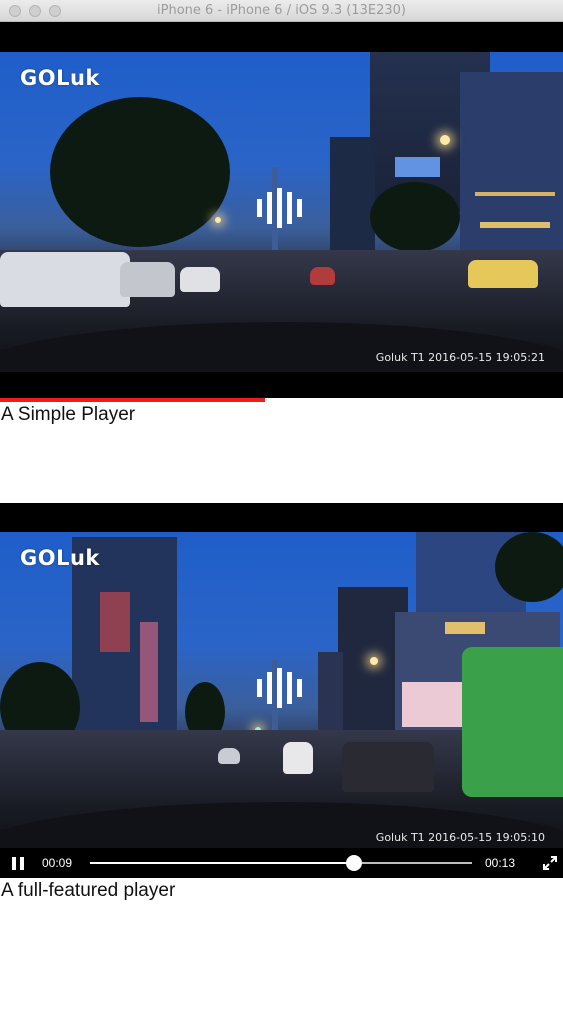  What do you see at coordinates (460, 837) in the screenshot?
I see `video-timestamp: Goluk T1 2016-05-15 19:05:10` at bounding box center [460, 837].